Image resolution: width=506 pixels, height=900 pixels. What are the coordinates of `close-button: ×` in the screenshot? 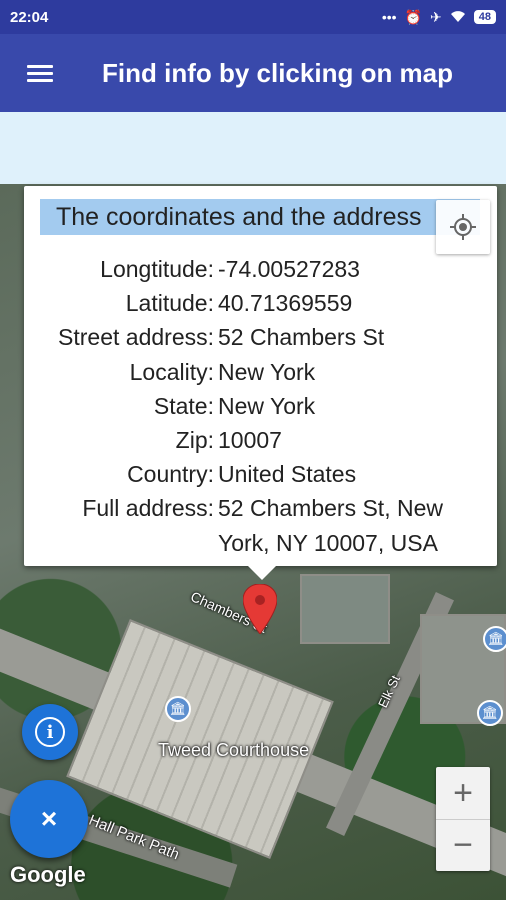 It's located at (49, 819).